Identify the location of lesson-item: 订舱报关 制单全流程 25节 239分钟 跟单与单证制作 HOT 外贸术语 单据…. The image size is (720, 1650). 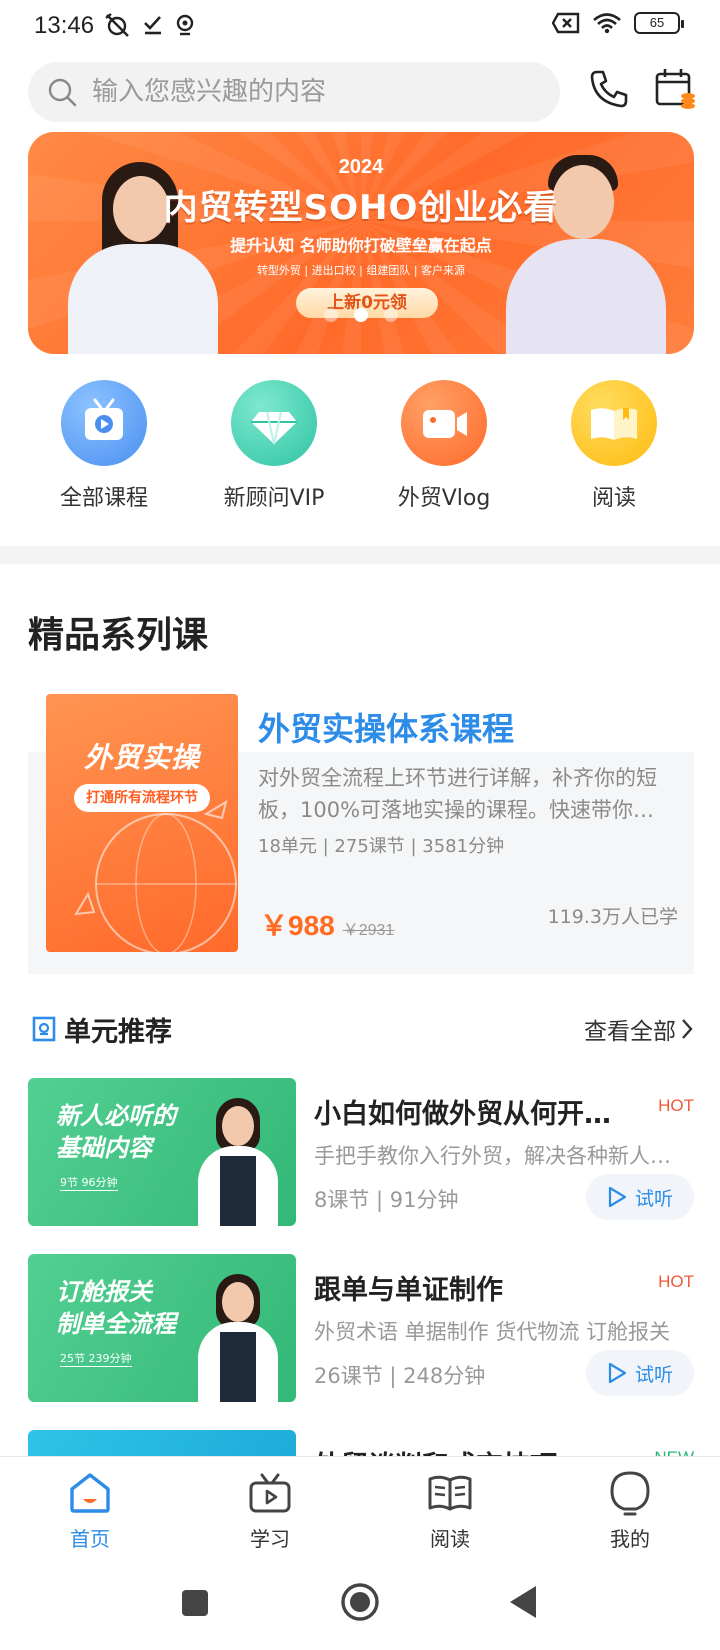
(361, 1328).